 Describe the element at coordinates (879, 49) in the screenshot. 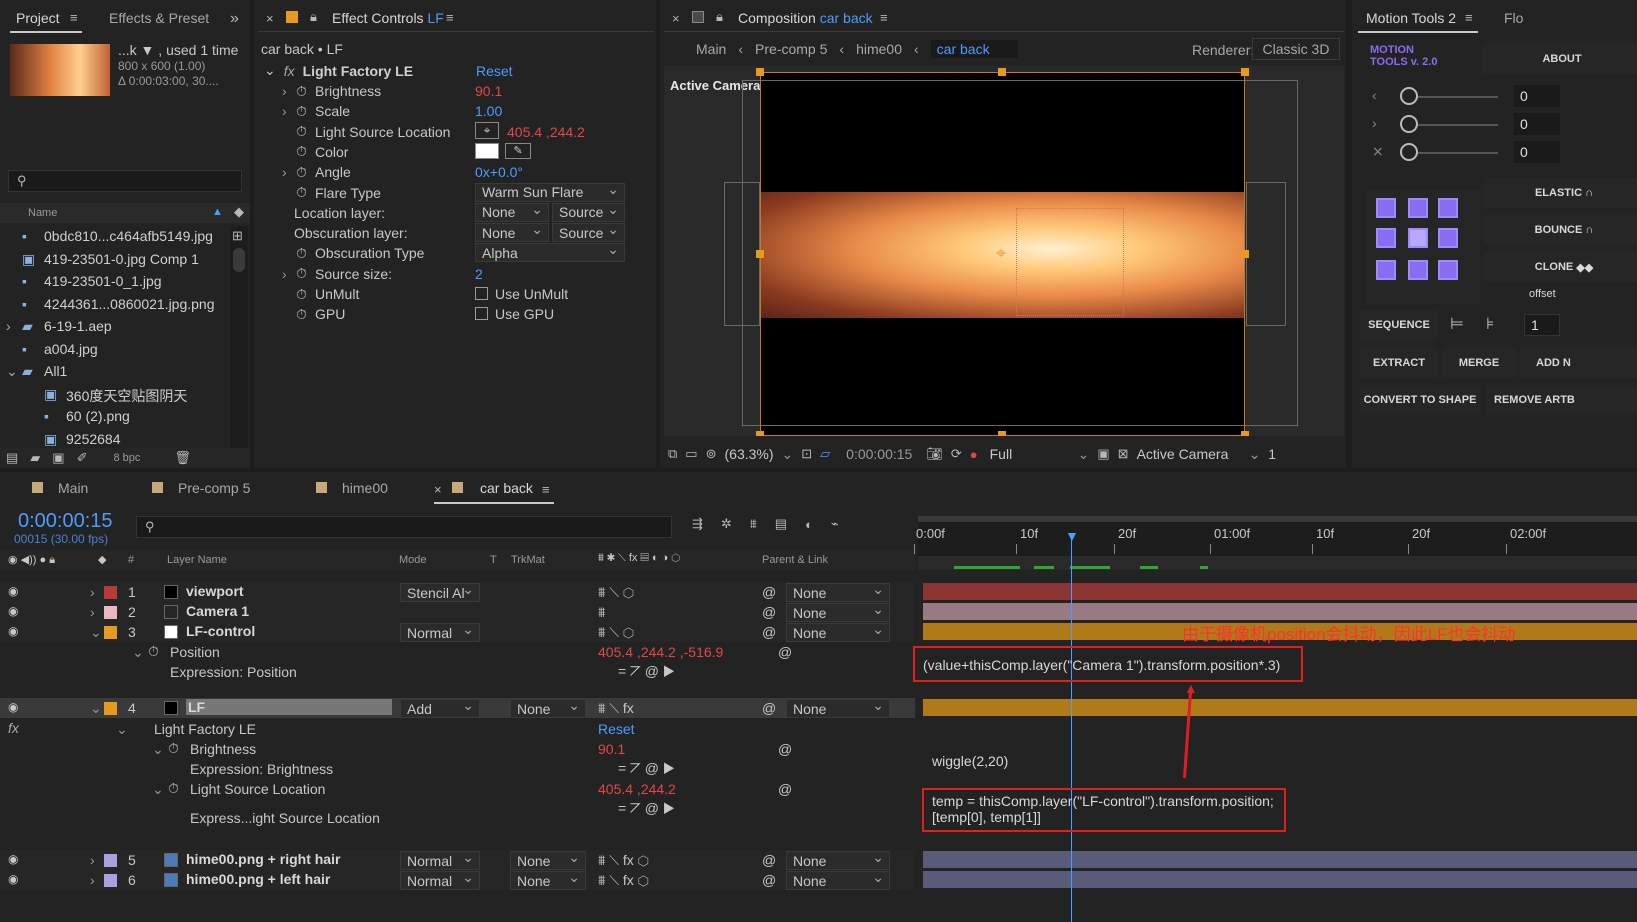

I see `breadcrumb-hime: hime00` at that location.